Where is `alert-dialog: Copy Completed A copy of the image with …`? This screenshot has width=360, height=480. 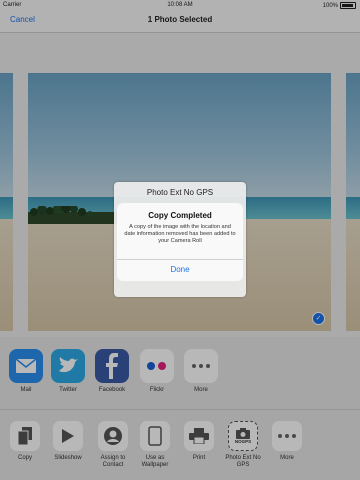 alert-dialog: Copy Completed A copy of the image with … is located at coordinates (180, 242).